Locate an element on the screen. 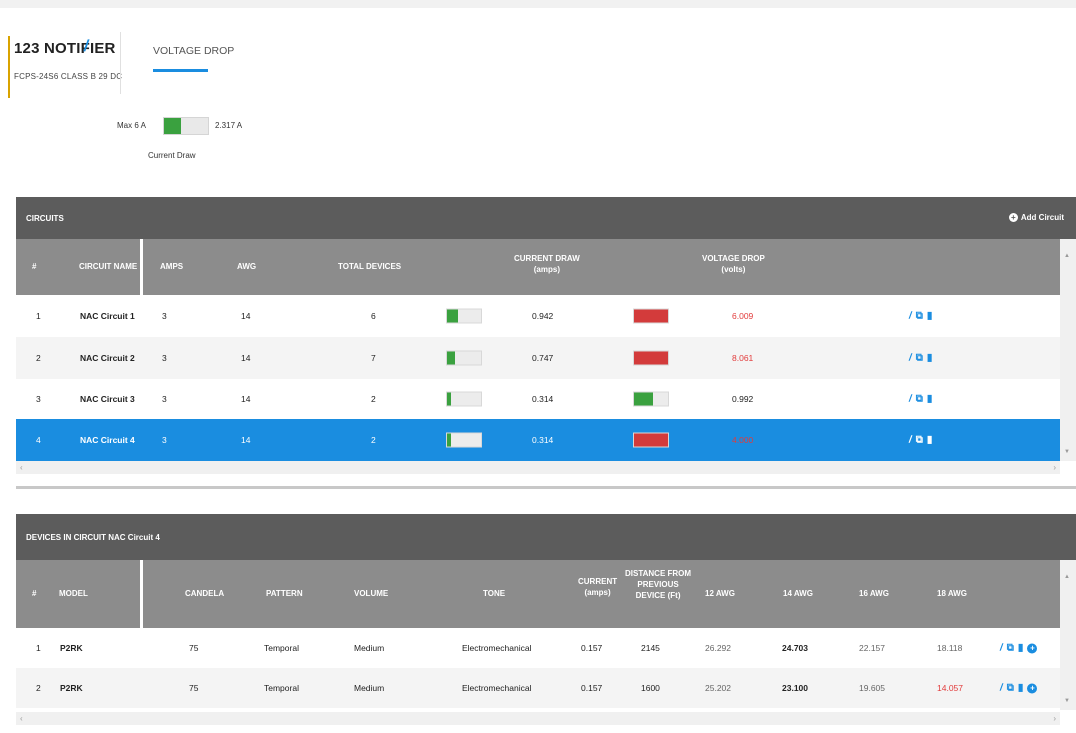 The height and width of the screenshot is (733, 1076). add-circuit-button: + Add Circuit is located at coordinates (1036, 217).